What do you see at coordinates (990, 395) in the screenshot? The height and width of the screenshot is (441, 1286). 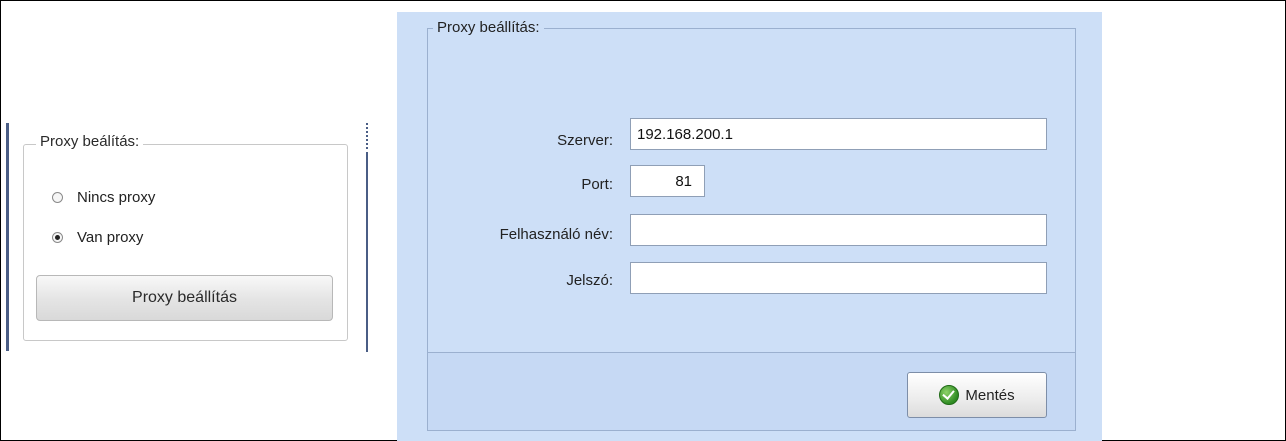 I see `save-button-label: Mentés` at bounding box center [990, 395].